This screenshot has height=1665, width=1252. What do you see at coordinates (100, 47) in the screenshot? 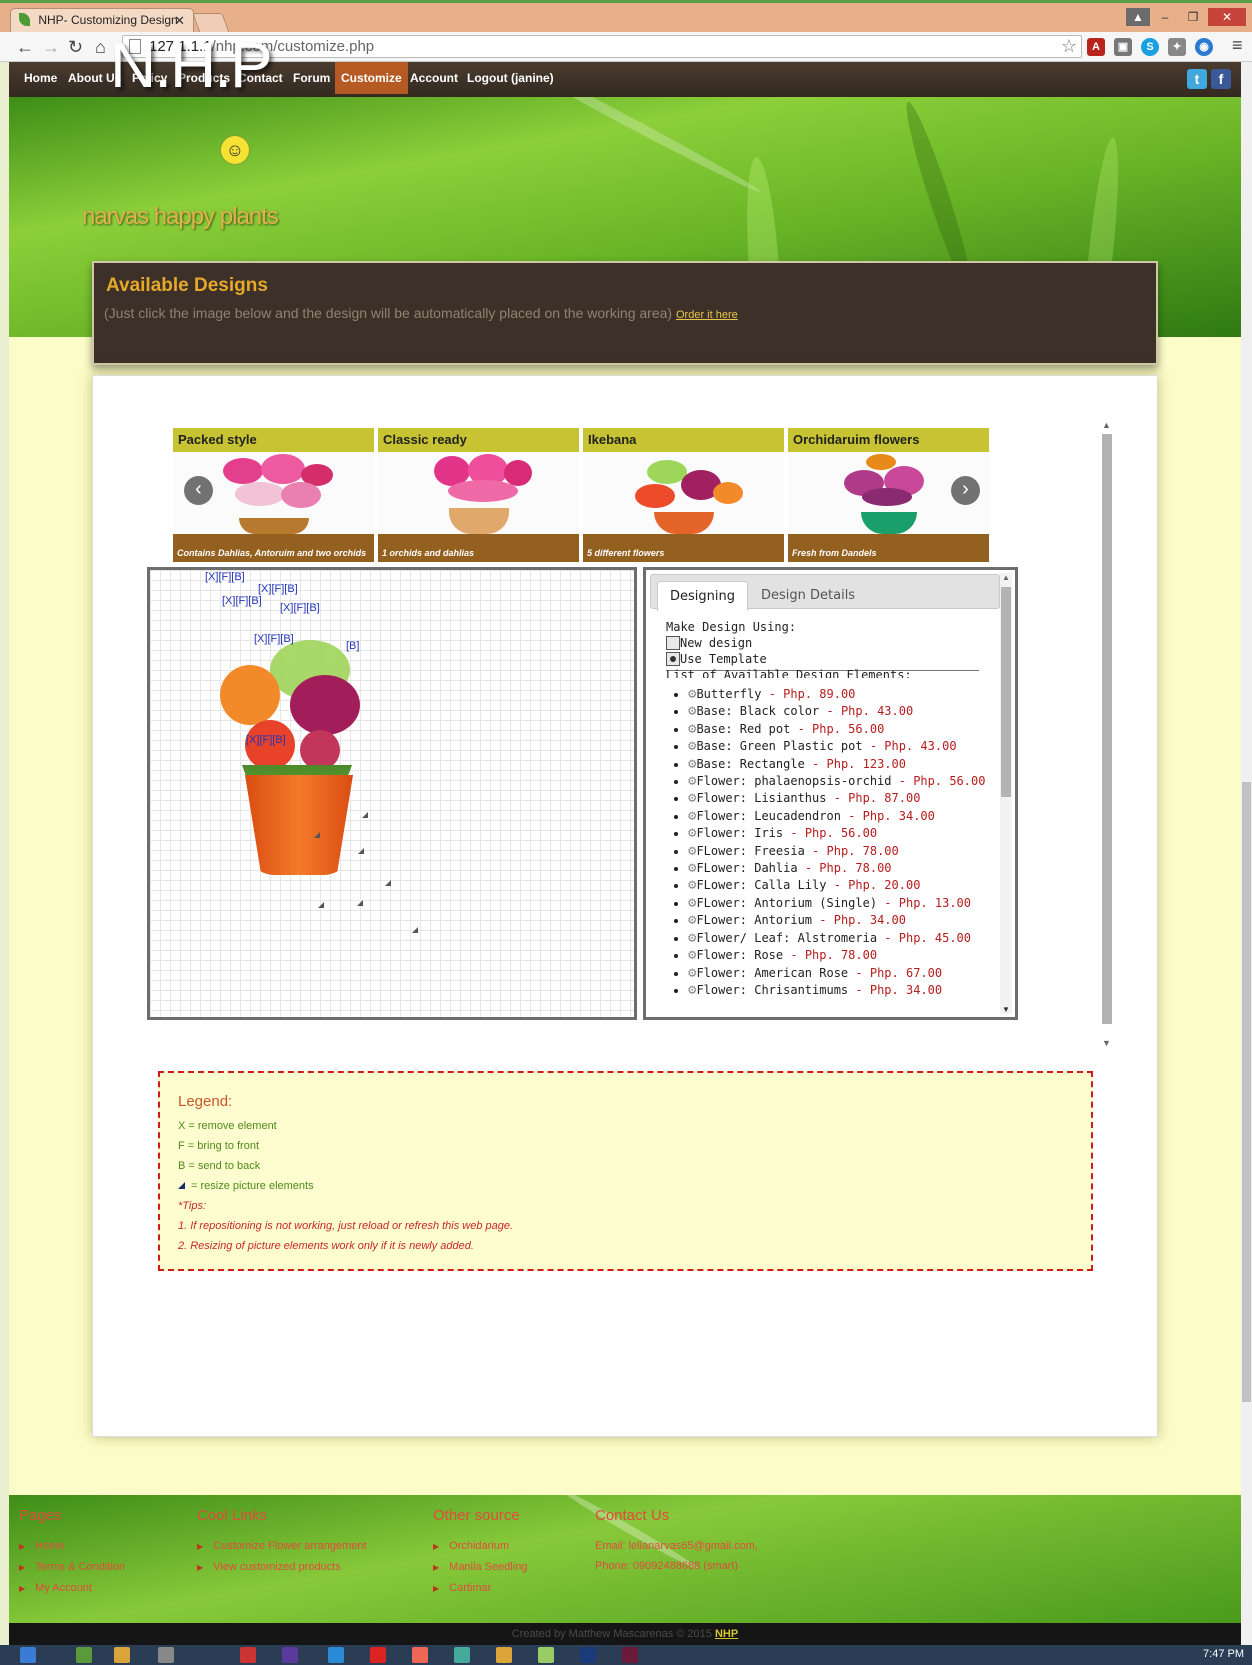
I see `home-icon: ⌂` at bounding box center [100, 47].